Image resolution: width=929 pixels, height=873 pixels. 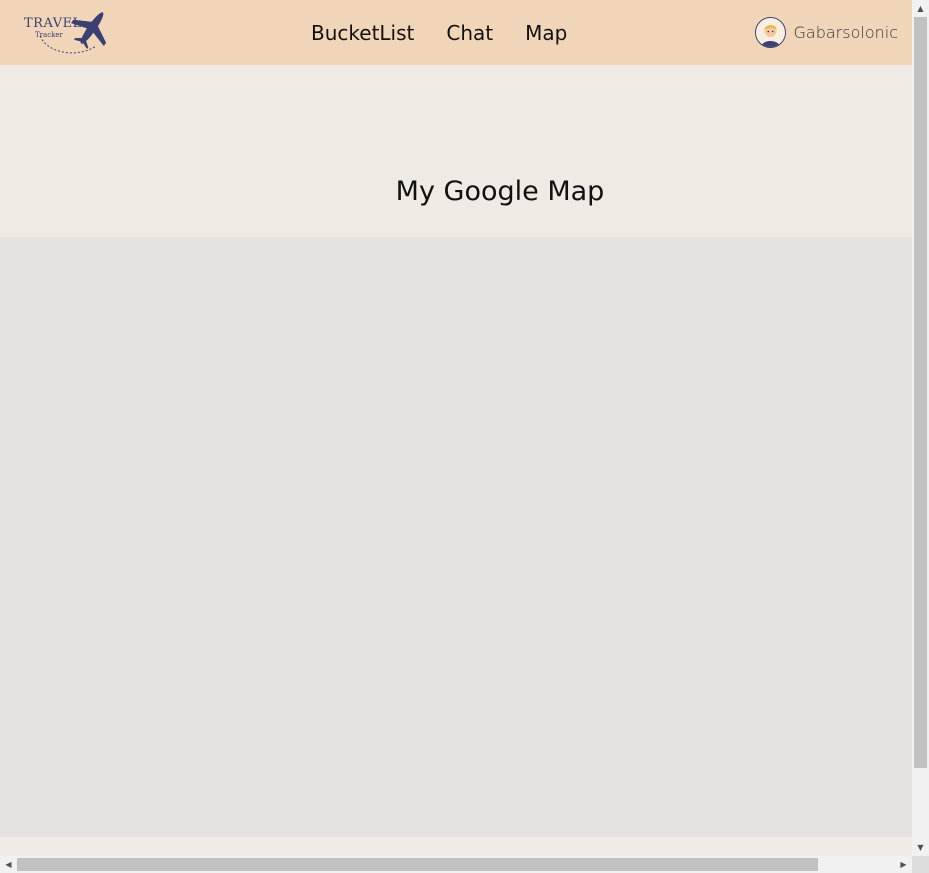 I want to click on scroll-right-icon: ▶, so click(x=903, y=864).